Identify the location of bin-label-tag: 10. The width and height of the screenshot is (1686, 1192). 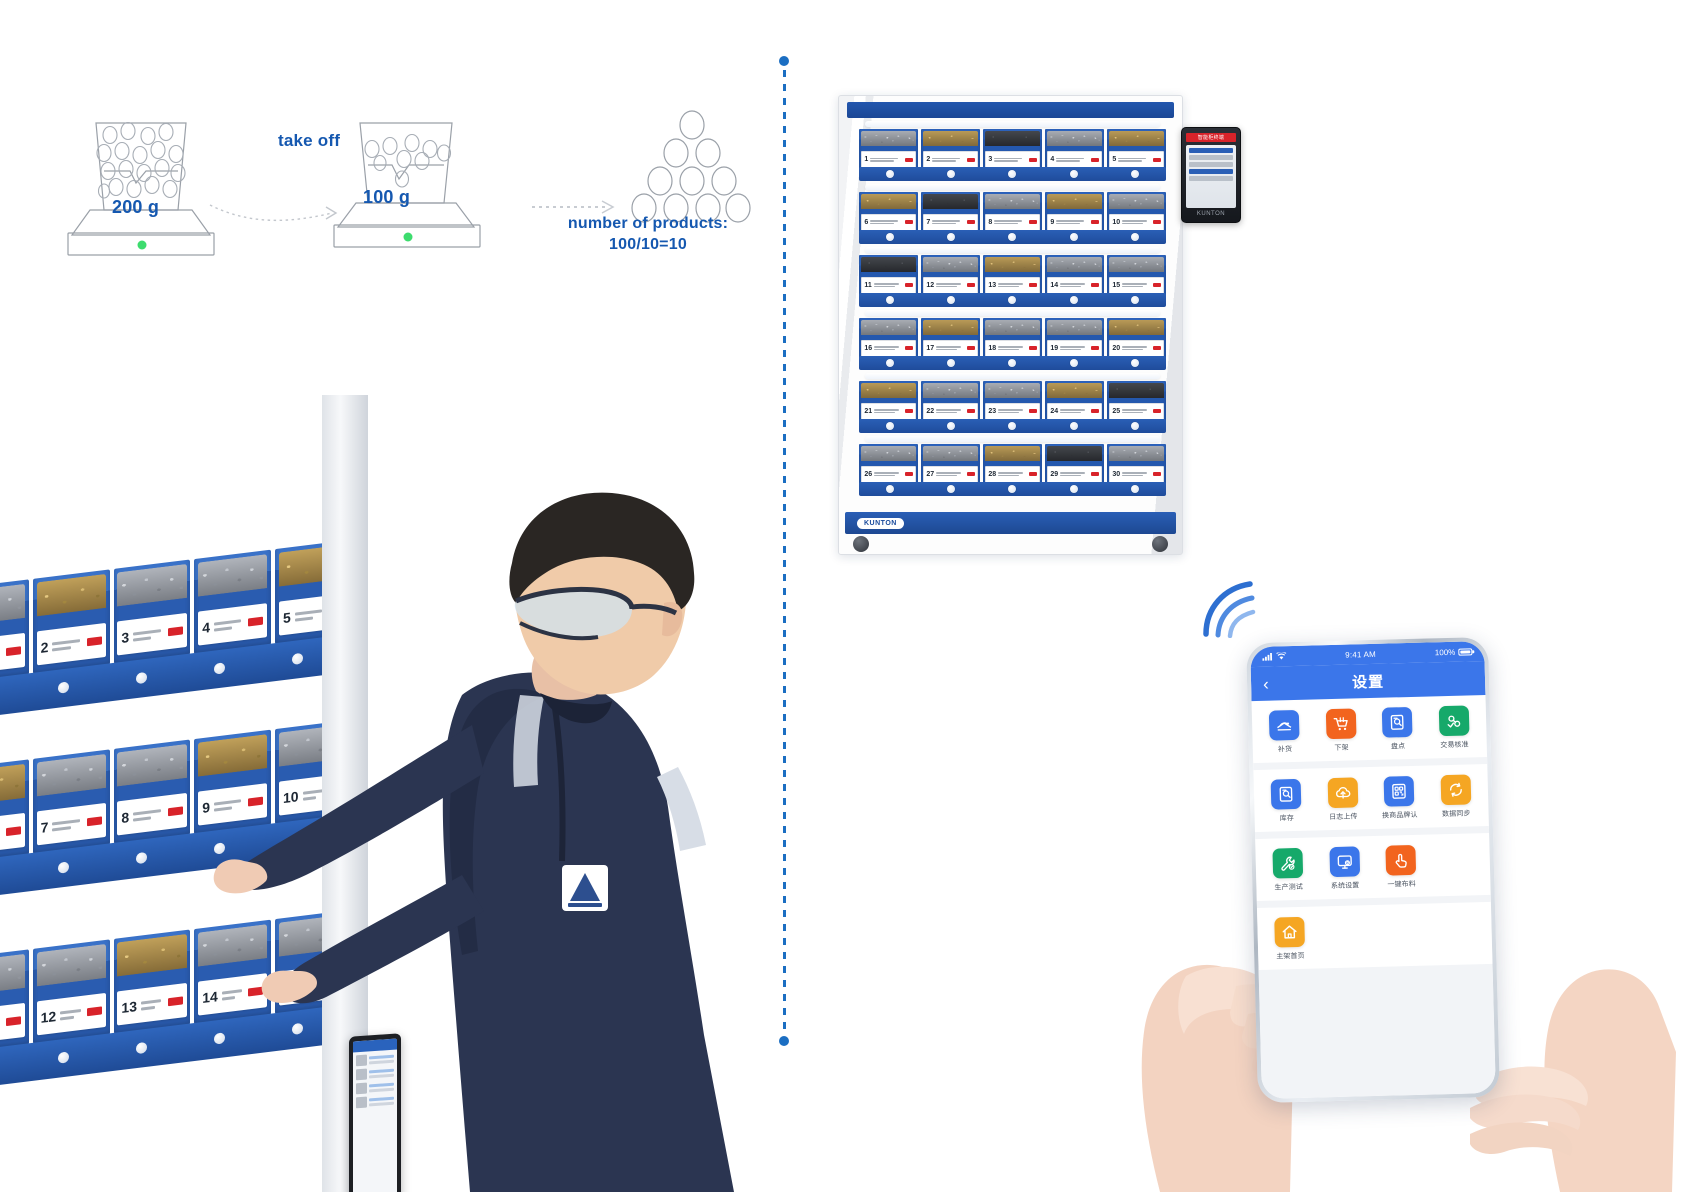
(1136, 222).